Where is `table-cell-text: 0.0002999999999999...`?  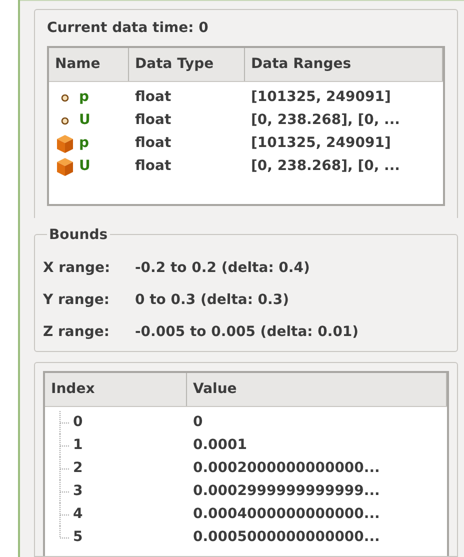
table-cell-text: 0.0002999999999999... is located at coordinates (286, 491).